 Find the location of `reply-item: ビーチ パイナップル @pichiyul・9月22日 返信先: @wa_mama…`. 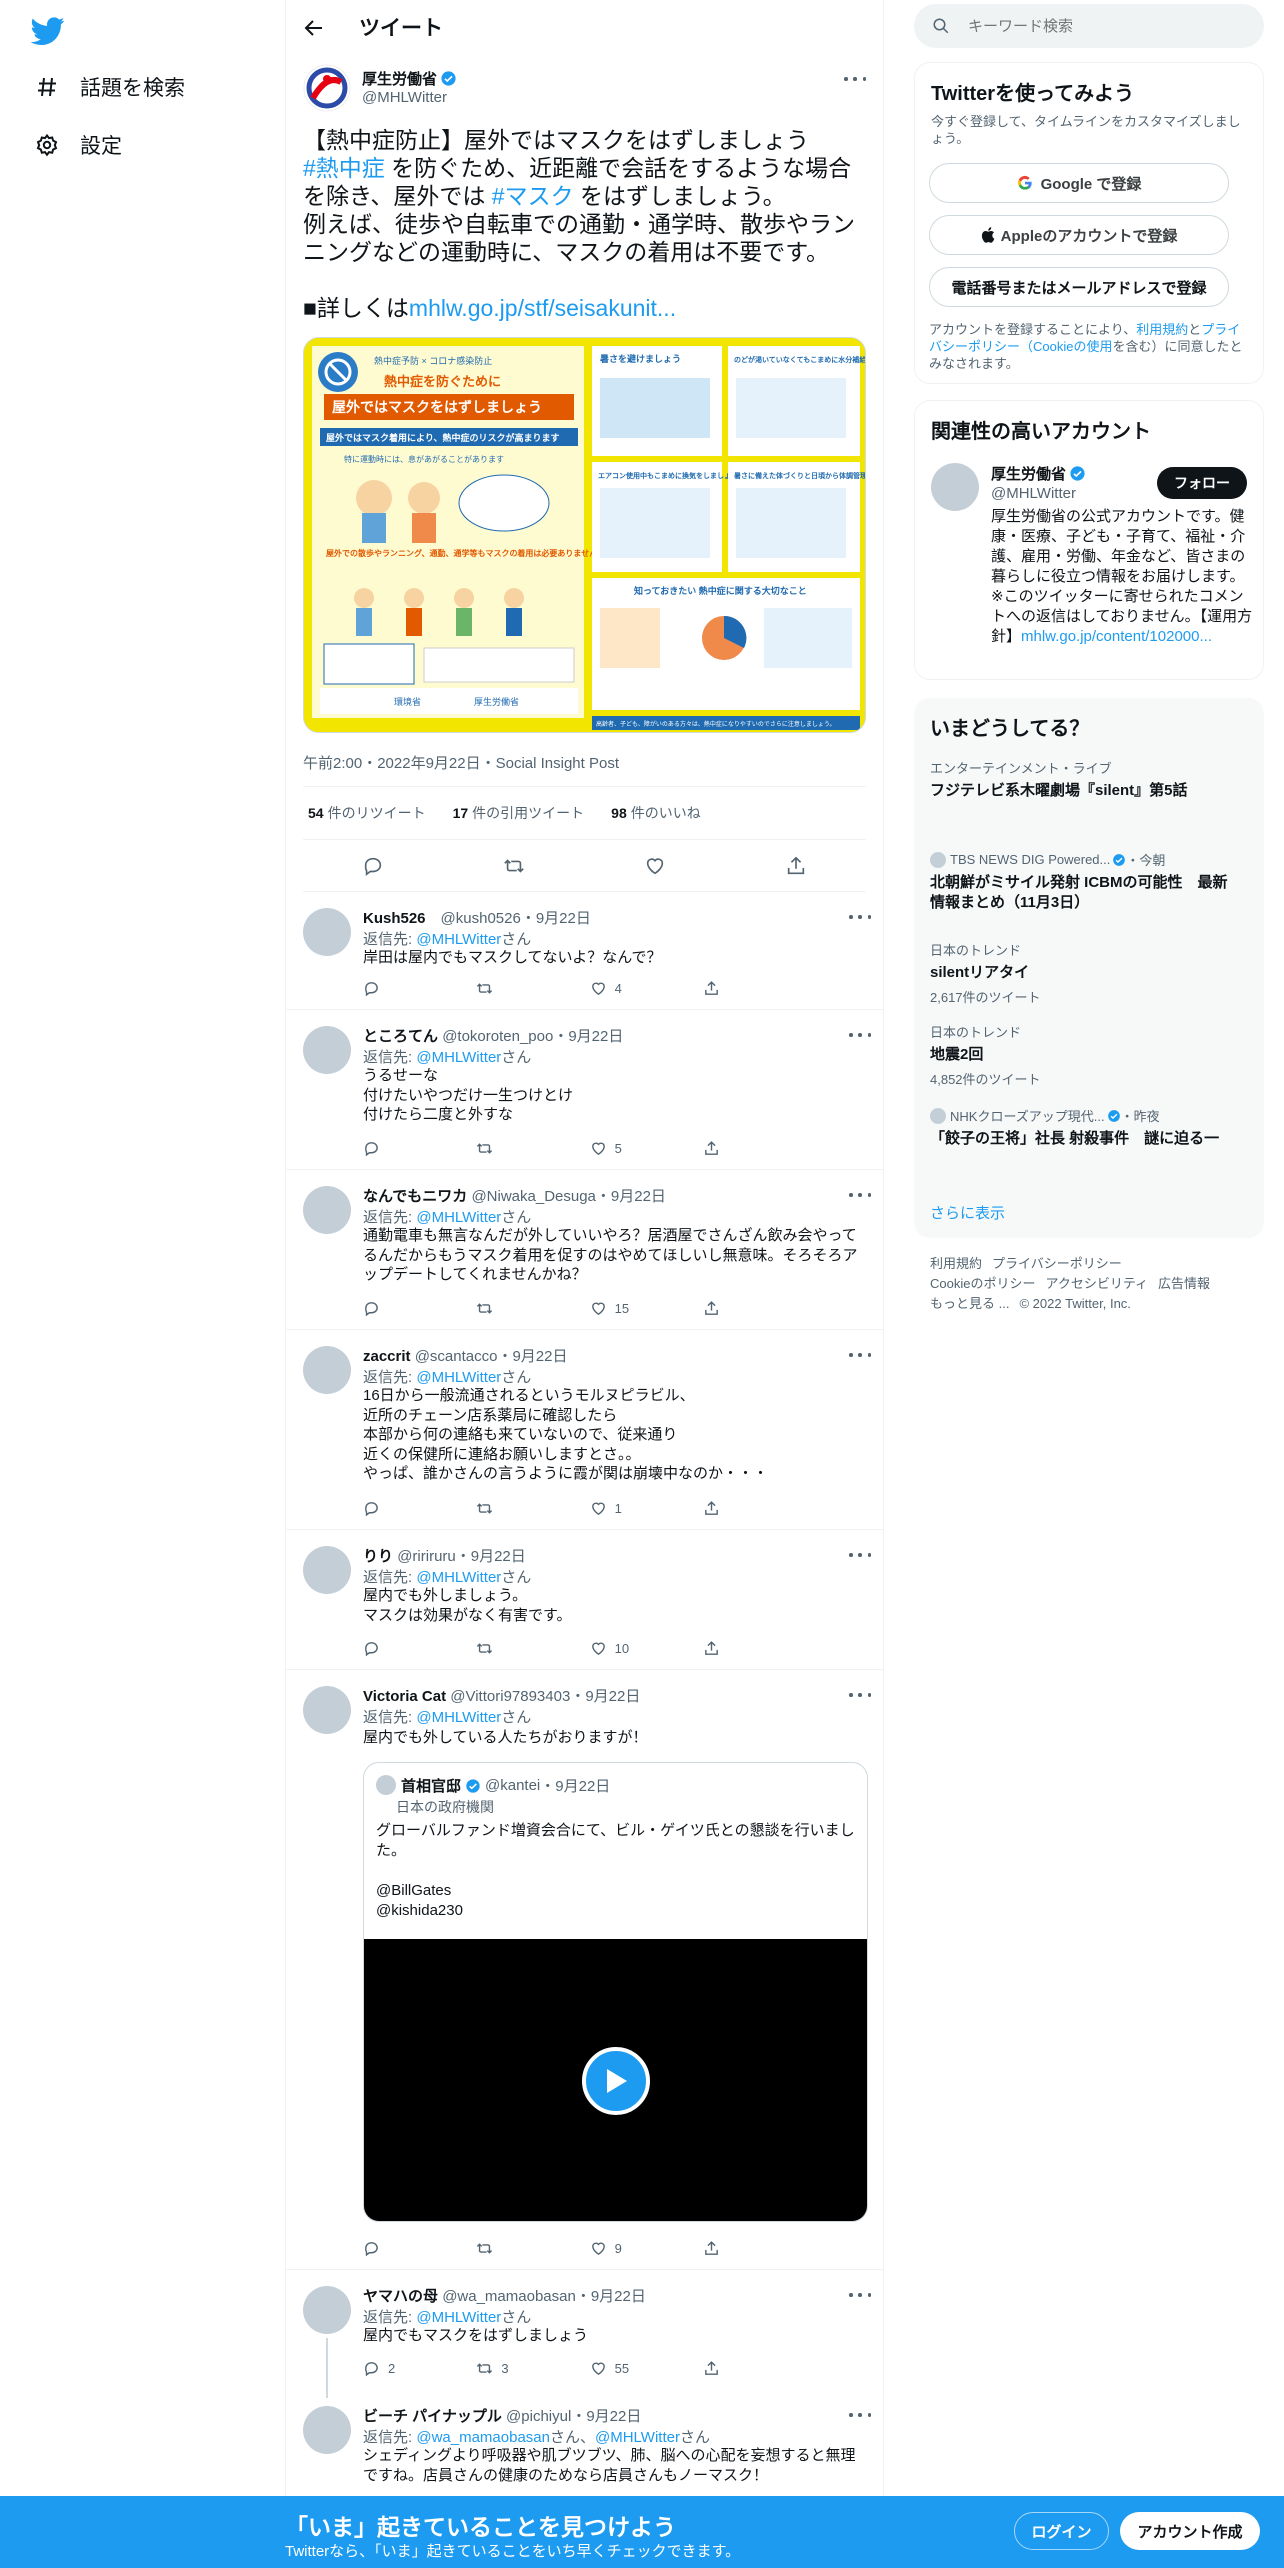

reply-item: ビーチ パイナップル @pichiyul・9月22日 返信先: @wa_mama… is located at coordinates (585, 2445).